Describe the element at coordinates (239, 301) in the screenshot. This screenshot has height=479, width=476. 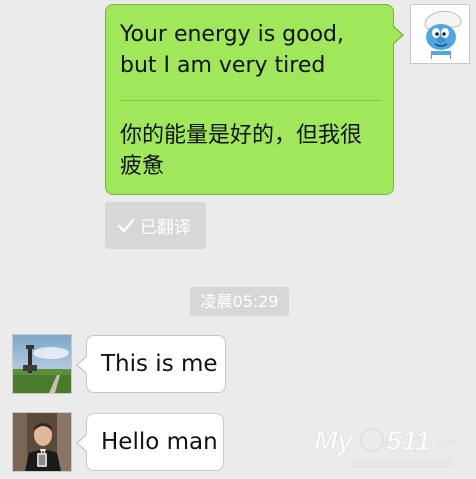
I see `message-timestamp: 凌晨05:29` at that location.